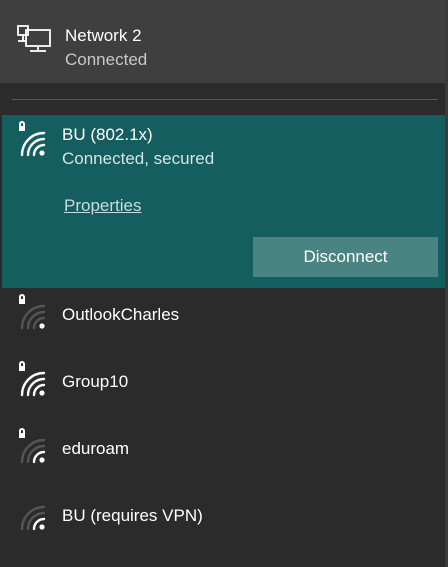 Image resolution: width=448 pixels, height=567 pixels. I want to click on disconnect-button: Disconnect, so click(345, 257).